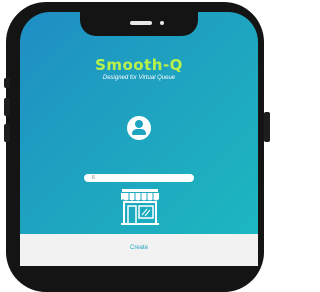 This screenshot has height=292, width=320. What do you see at coordinates (139, 132) in the screenshot?
I see `avatar-body` at bounding box center [139, 132].